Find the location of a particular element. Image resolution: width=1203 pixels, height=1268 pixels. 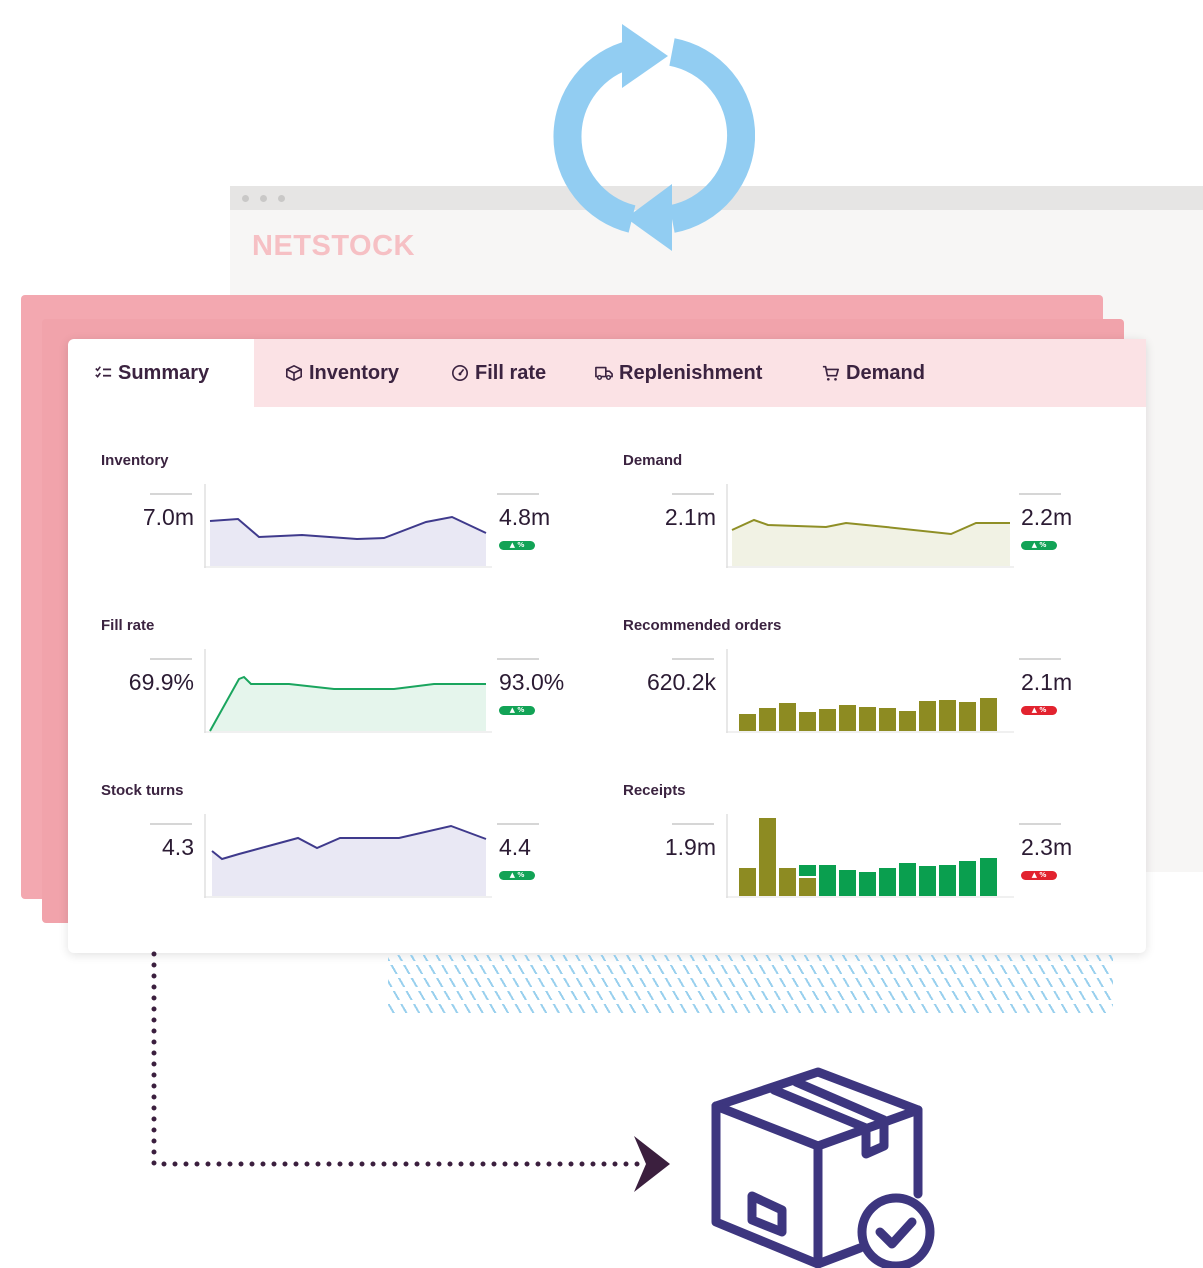

inventory-start-value: 7.0m is located at coordinates (168, 517).